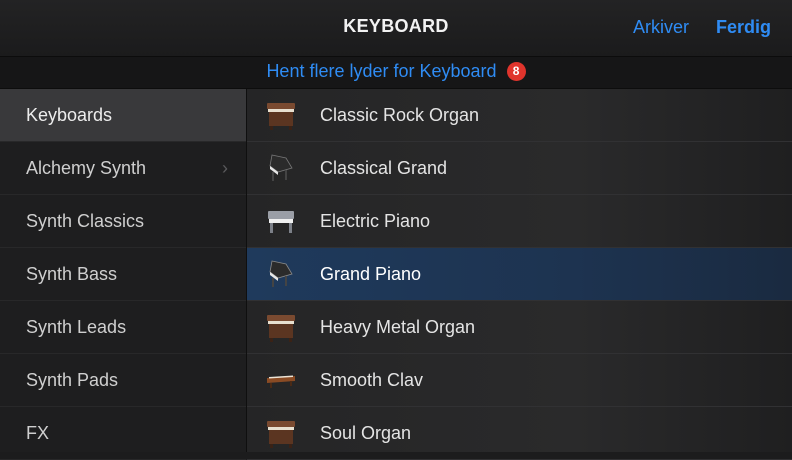 Image resolution: width=792 pixels, height=460 pixels. Describe the element at coordinates (123, 433) in the screenshot. I see `sidebar-item-fx: FX` at that location.